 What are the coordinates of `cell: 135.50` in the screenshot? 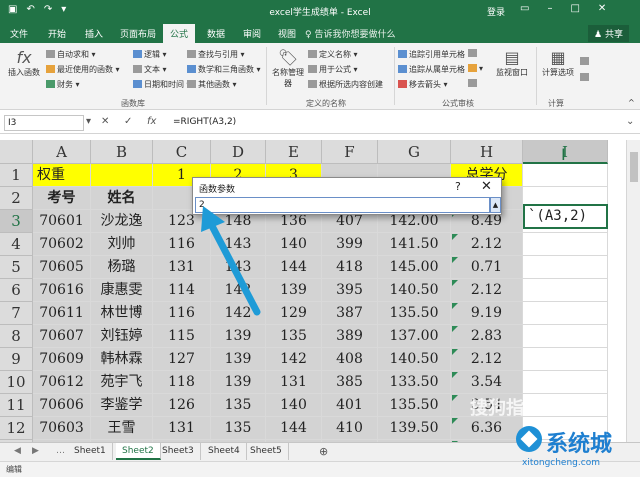 It's located at (414, 405).